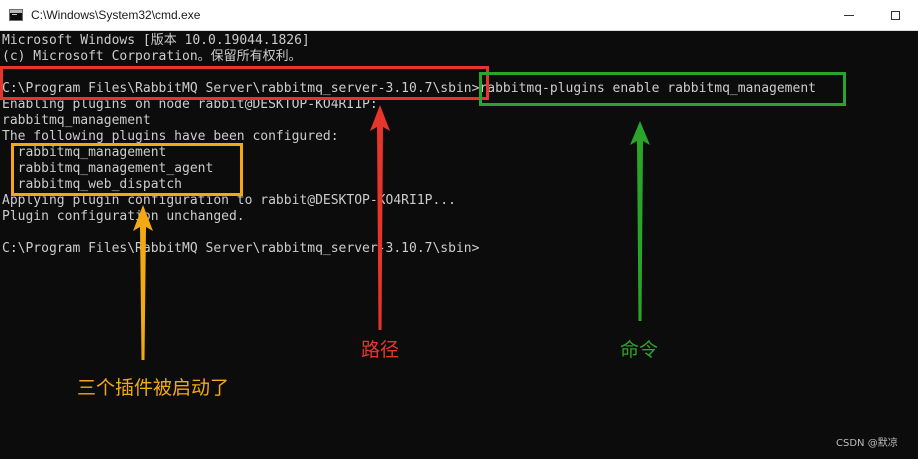  I want to click on console-line: Microsoft Windows [版本 10.0.19044.1826], so click(156, 40).